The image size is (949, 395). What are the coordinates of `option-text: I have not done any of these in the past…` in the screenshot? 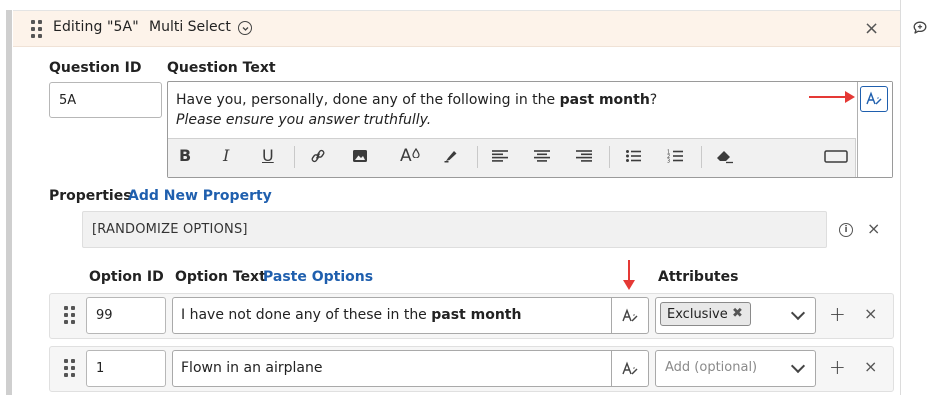 It's located at (351, 315).